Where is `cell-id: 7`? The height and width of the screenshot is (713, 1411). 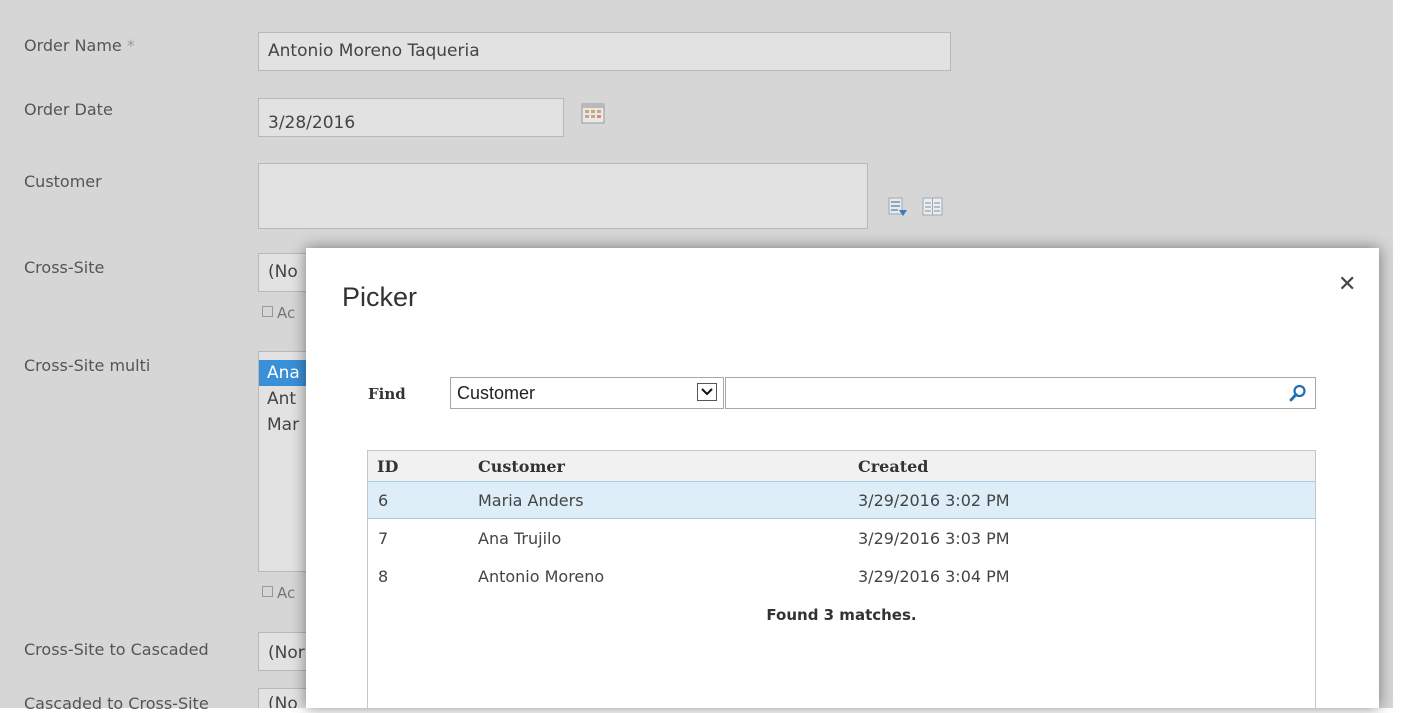
cell-id: 7 is located at coordinates (383, 538).